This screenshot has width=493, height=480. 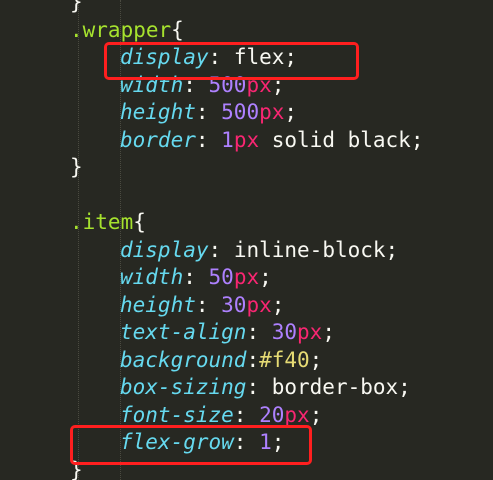 I want to click on code-line: height: 30px;, so click(x=202, y=305).